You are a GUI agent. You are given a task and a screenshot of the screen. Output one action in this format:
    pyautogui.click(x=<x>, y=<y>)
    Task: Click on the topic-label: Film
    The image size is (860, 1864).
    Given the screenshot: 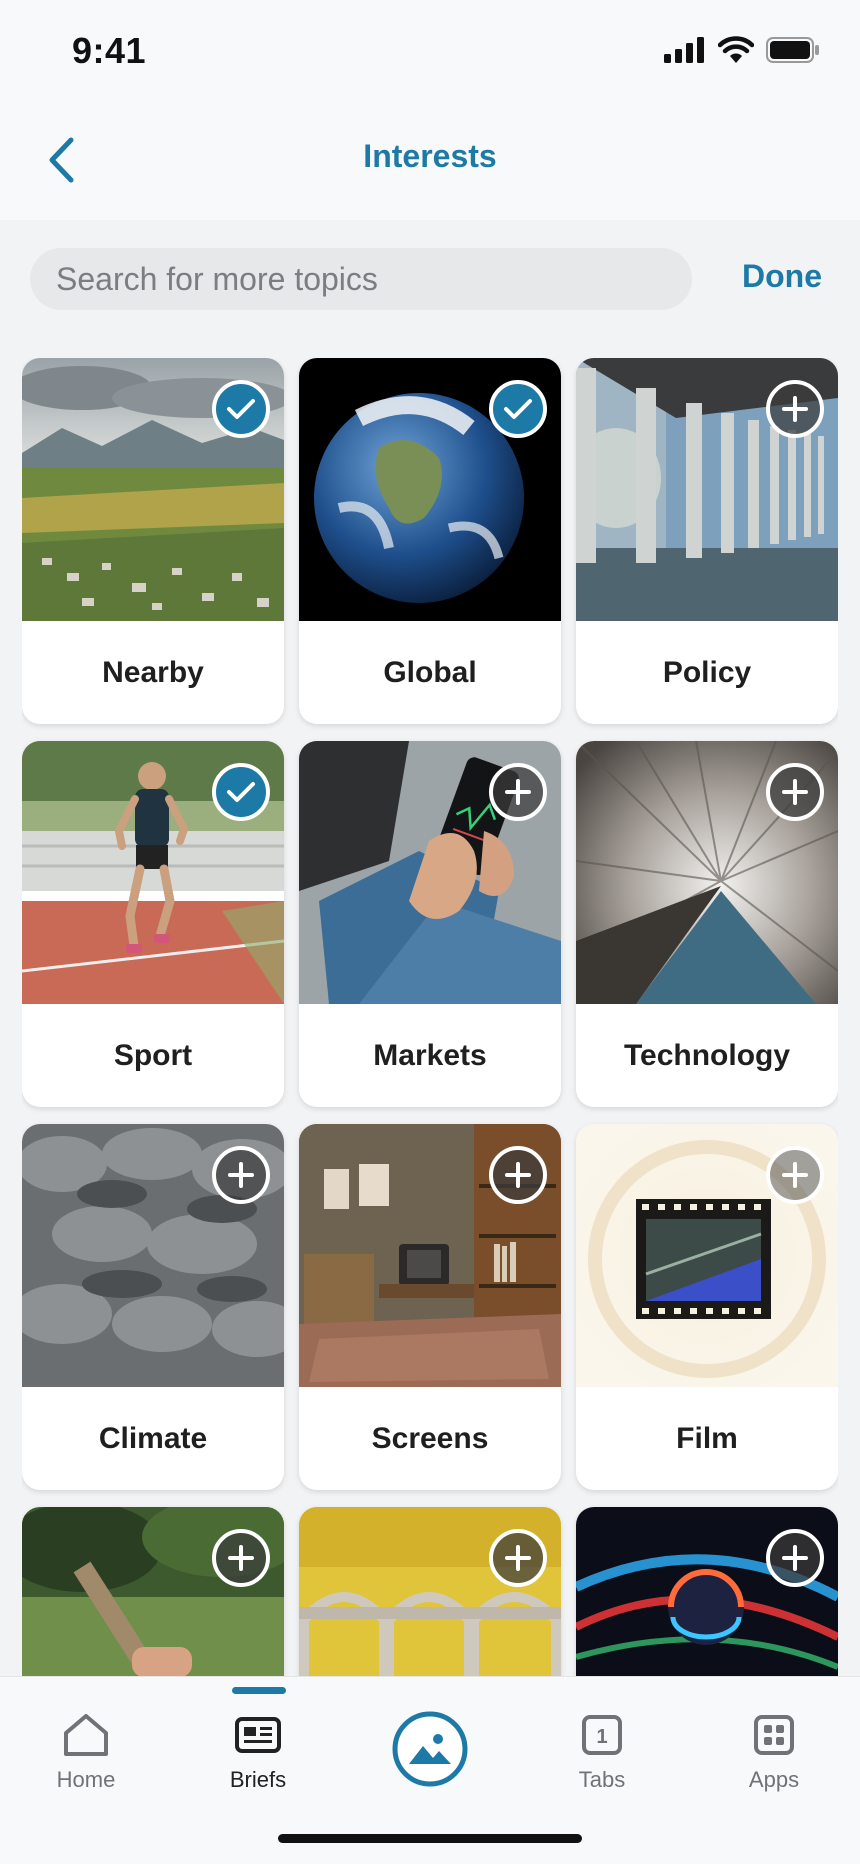 What is the action you would take?
    pyautogui.click(x=707, y=1438)
    